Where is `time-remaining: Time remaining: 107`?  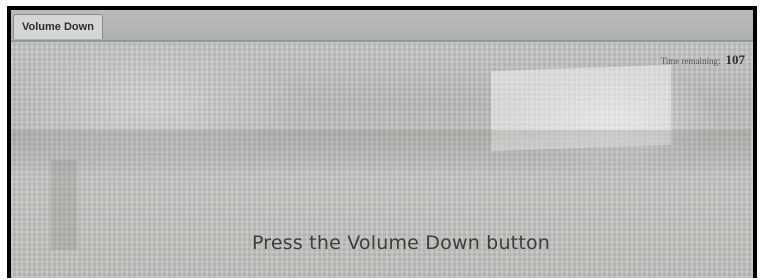 time-remaining: Time remaining: 107 is located at coordinates (703, 60).